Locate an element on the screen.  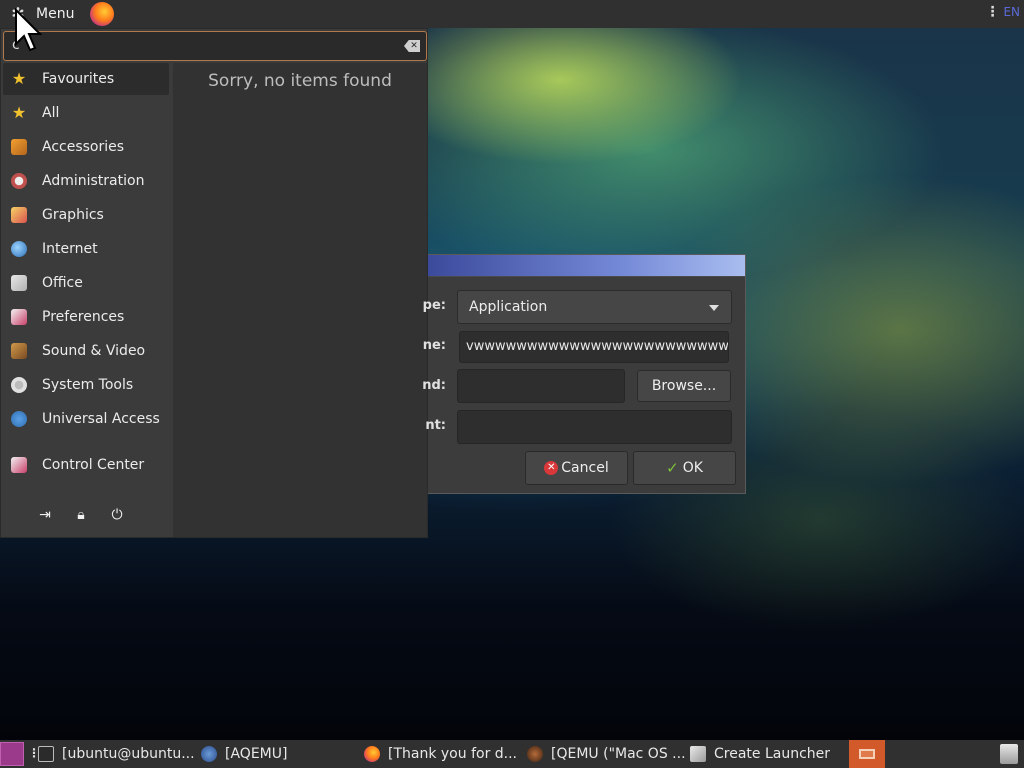
task-label: Create Launcher is located at coordinates (772, 754).